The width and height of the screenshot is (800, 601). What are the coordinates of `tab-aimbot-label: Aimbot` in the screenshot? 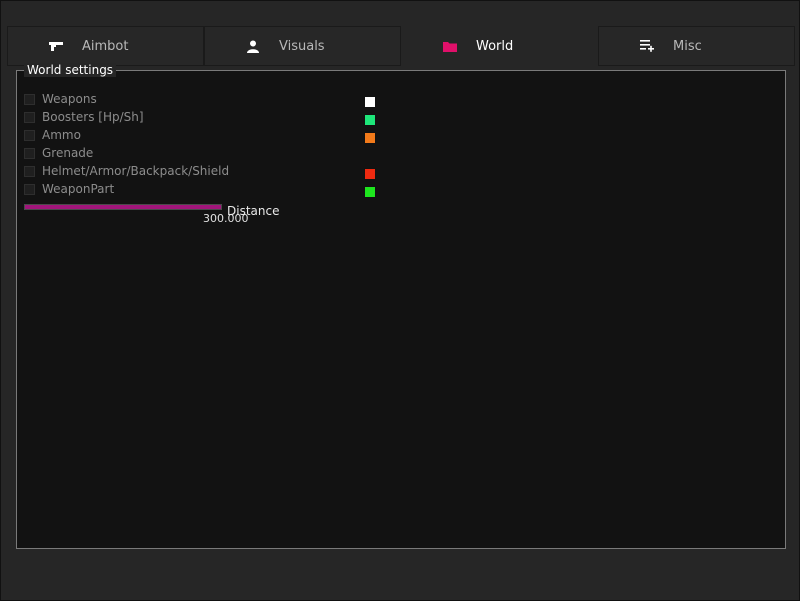 It's located at (105, 46).